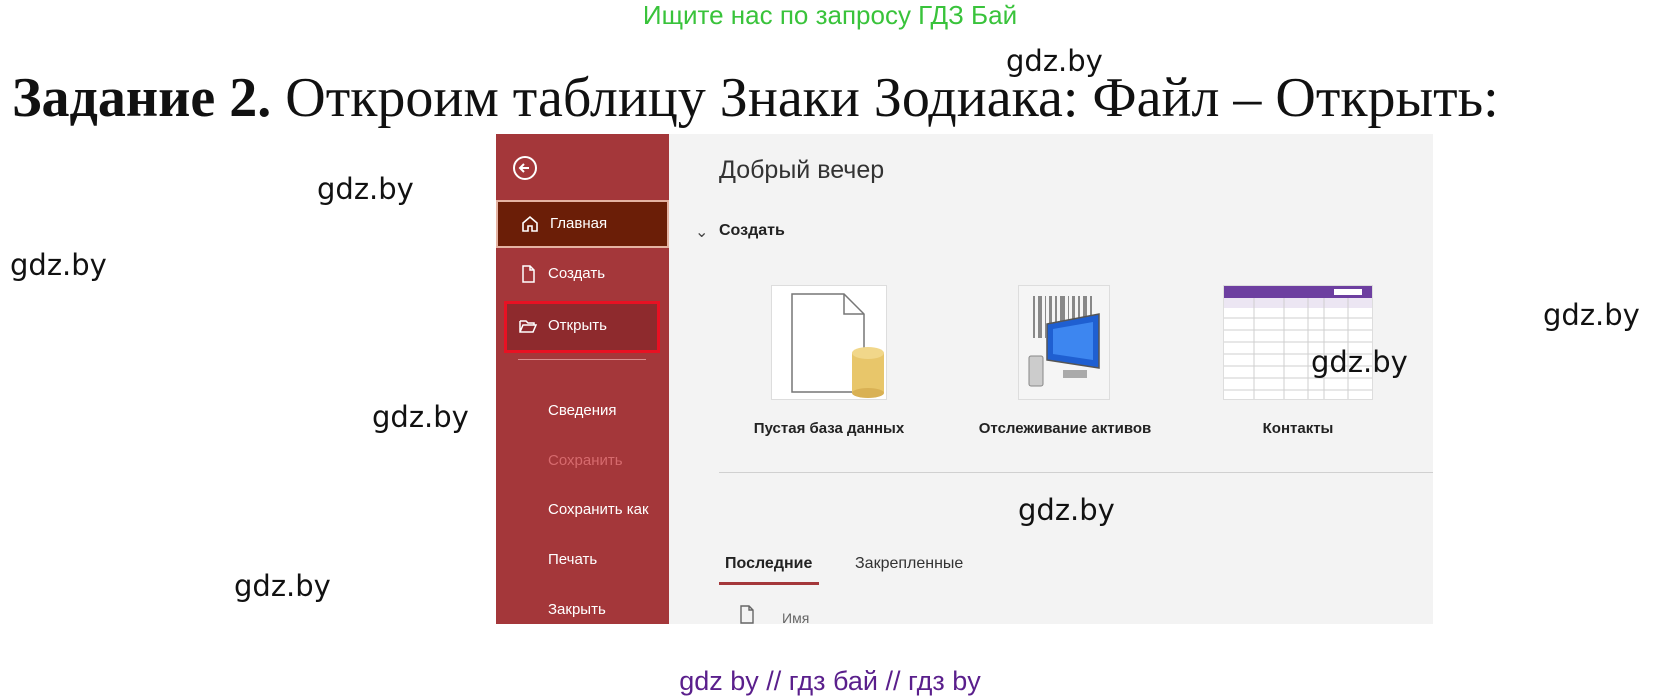 The image size is (1660, 697). What do you see at coordinates (837, 345) in the screenshot?
I see `blank-database-icon` at bounding box center [837, 345].